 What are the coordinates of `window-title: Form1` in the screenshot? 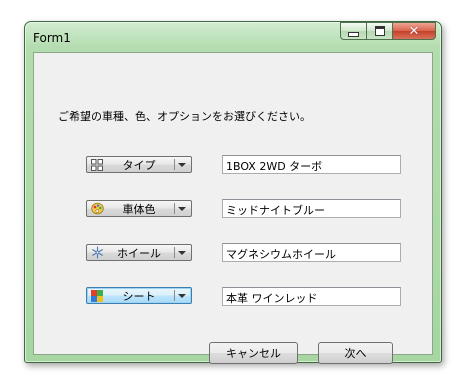 It's located at (52, 38).